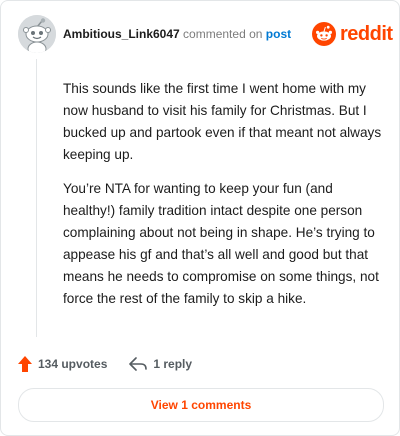  I want to click on snoo-avatar-icon, so click(37, 34).